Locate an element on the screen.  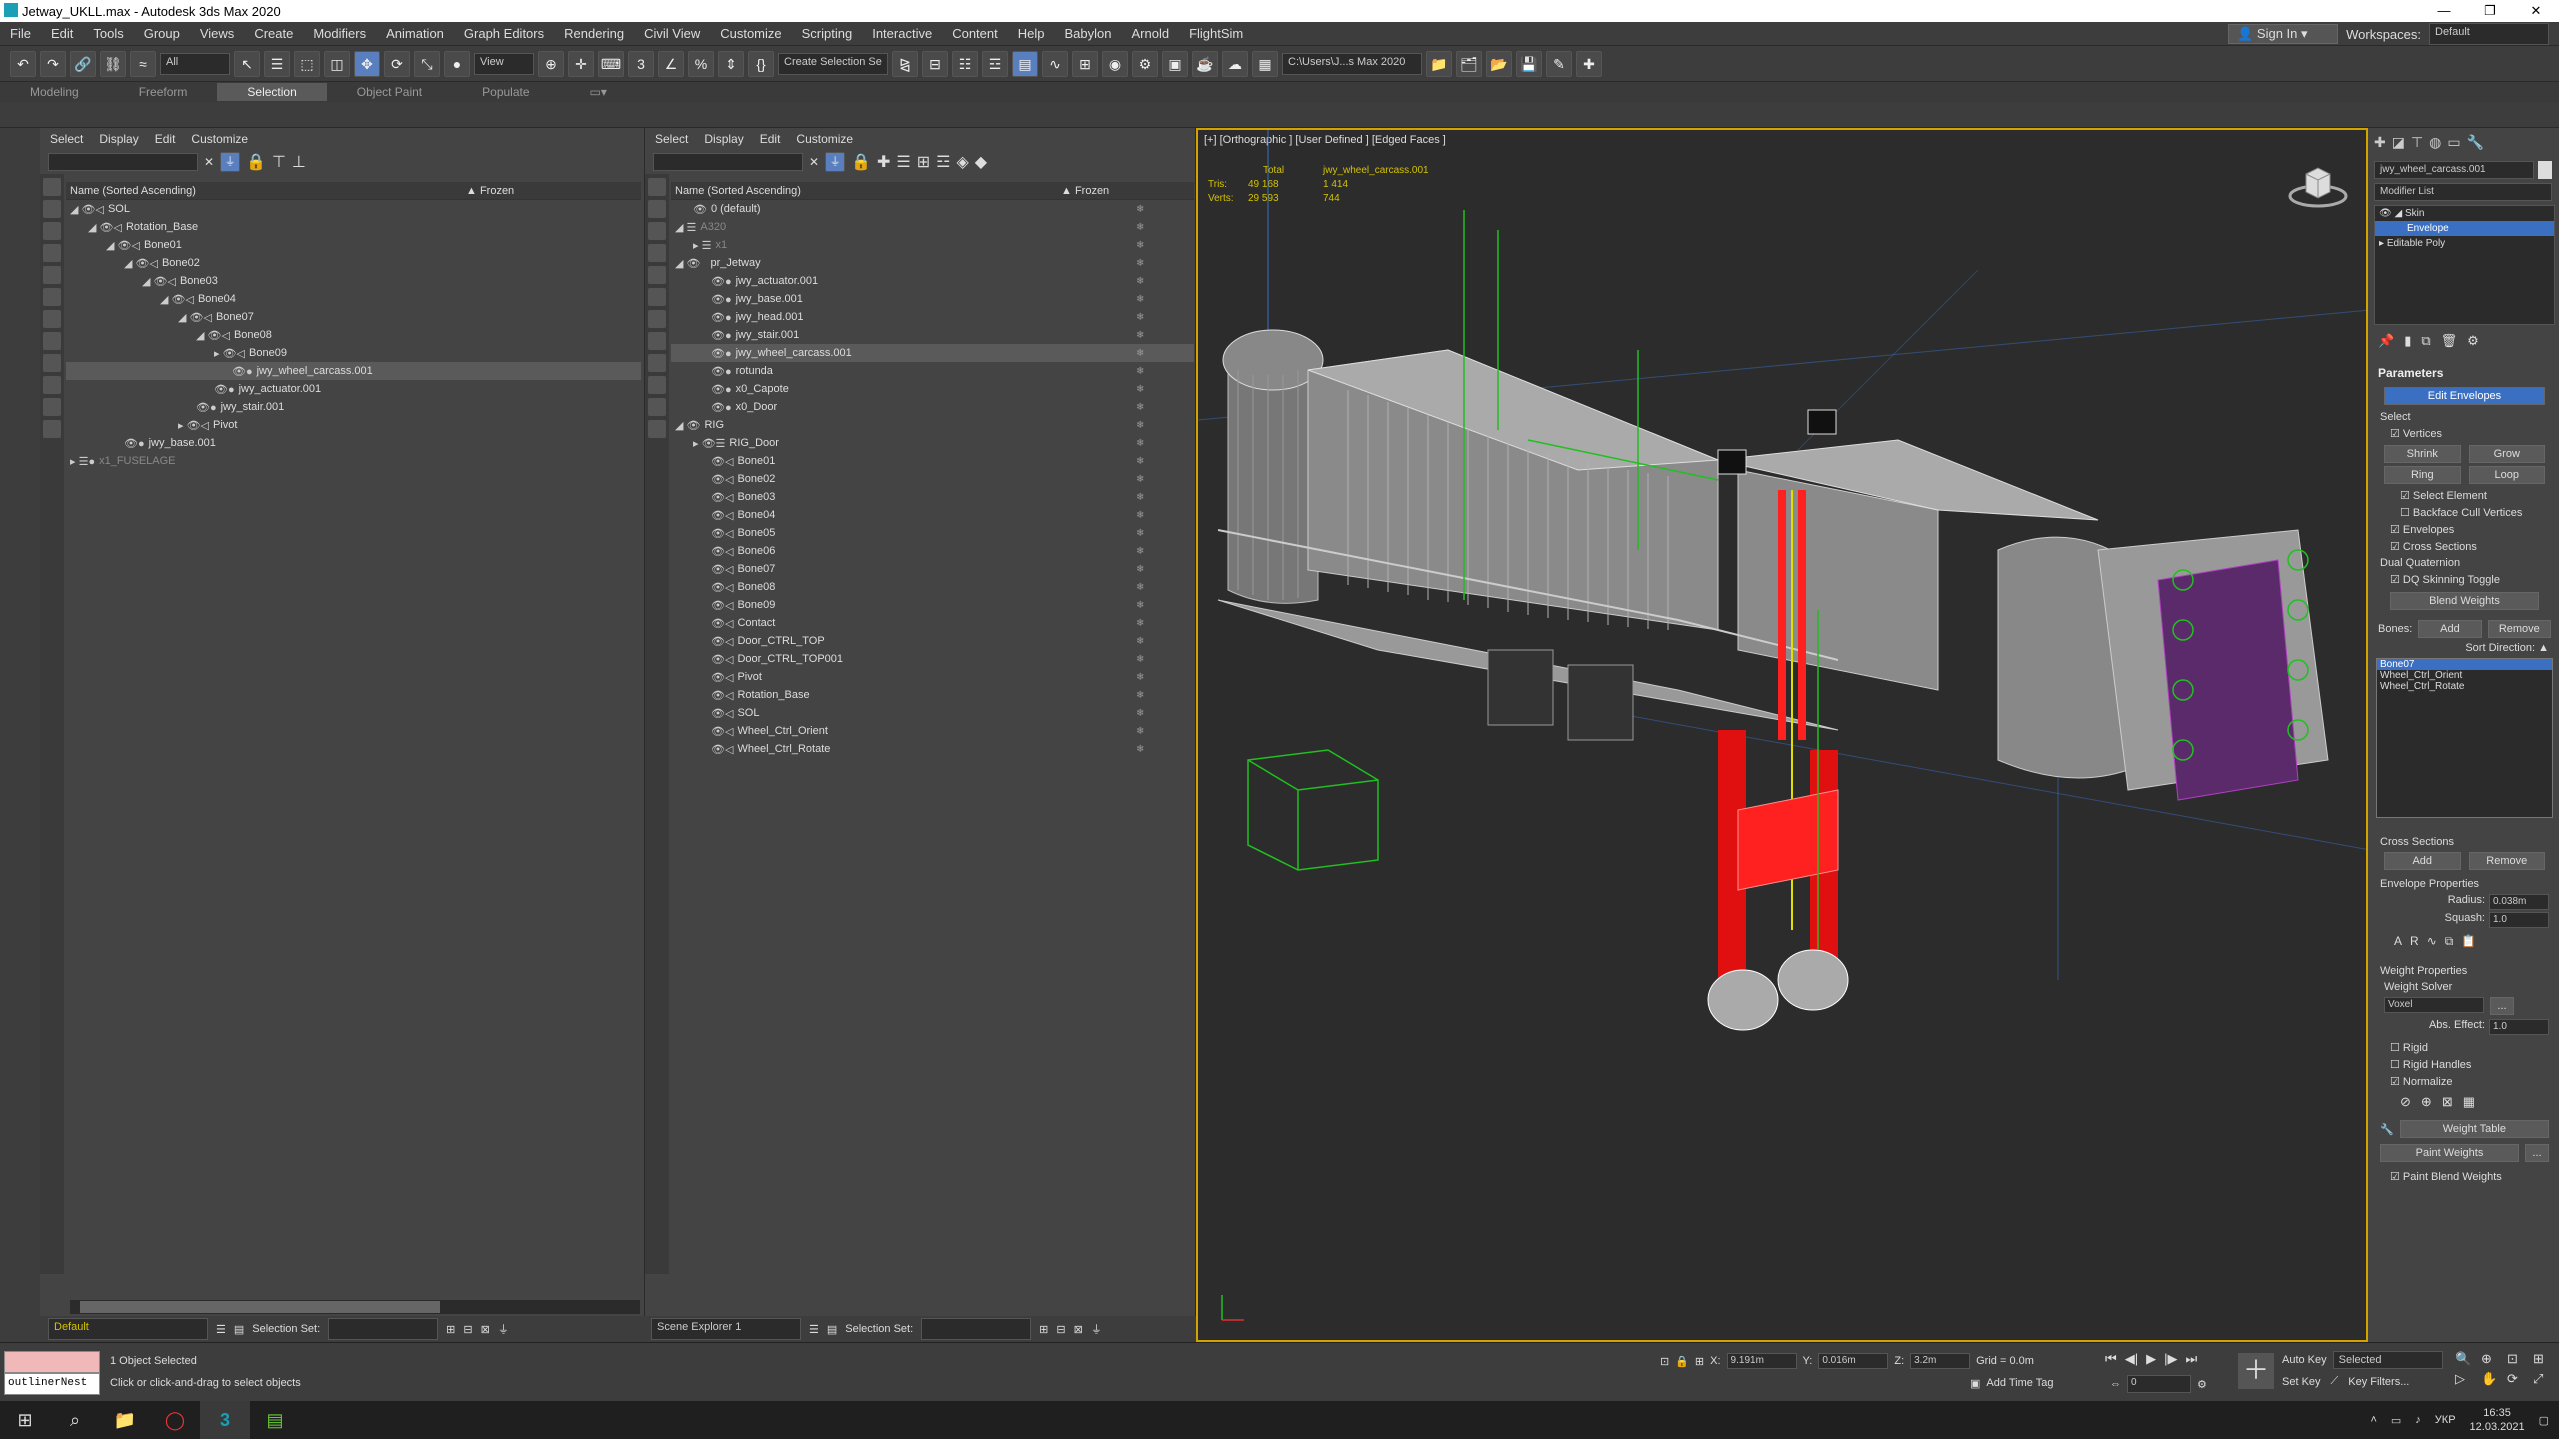
filter-icon: ⏚ is located at coordinates (230, 162).